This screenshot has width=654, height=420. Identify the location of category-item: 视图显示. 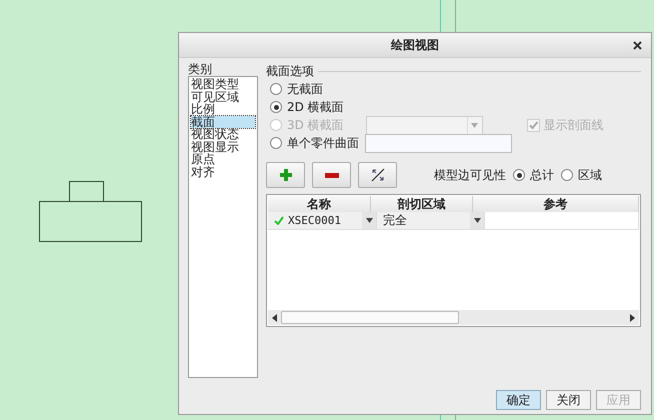
(223, 146).